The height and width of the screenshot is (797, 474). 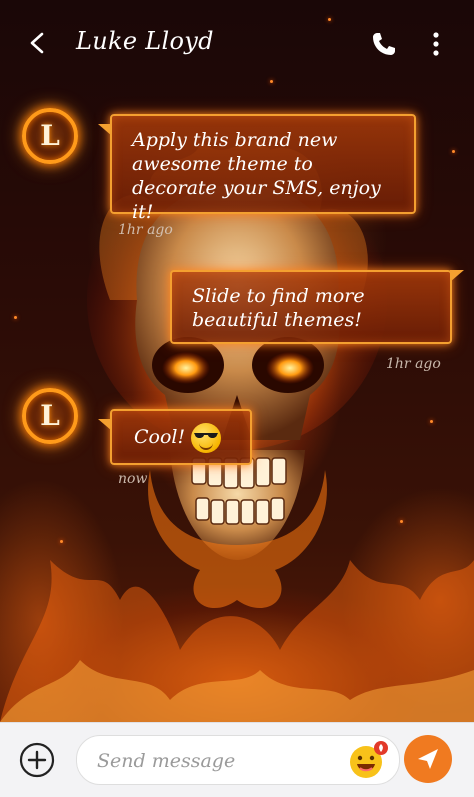 What do you see at coordinates (436, 44) in the screenshot?
I see `more-vertical-icon` at bounding box center [436, 44].